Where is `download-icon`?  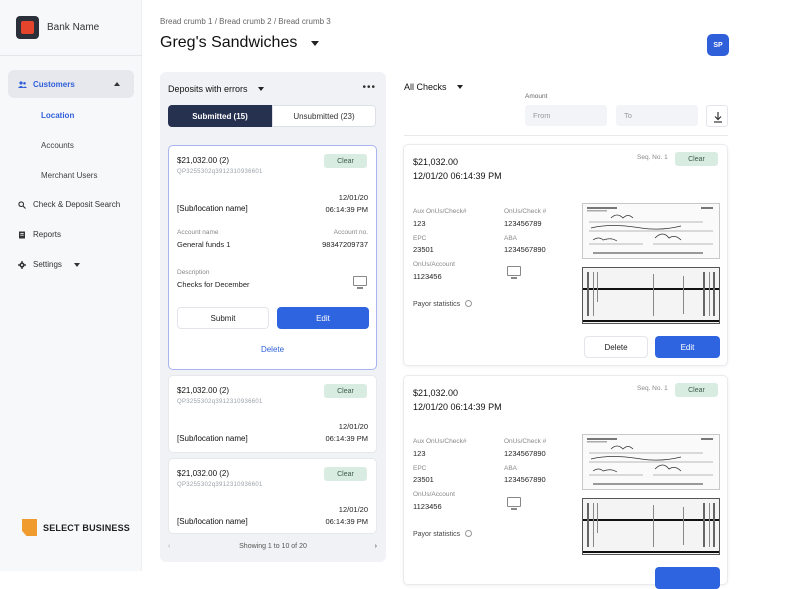 download-icon is located at coordinates (718, 117).